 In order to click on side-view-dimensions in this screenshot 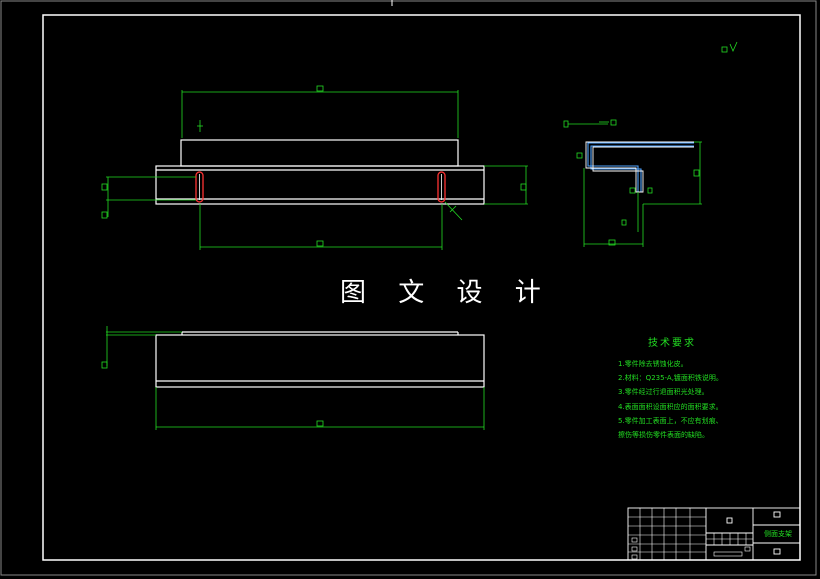, I will do `click(632, 183)`.